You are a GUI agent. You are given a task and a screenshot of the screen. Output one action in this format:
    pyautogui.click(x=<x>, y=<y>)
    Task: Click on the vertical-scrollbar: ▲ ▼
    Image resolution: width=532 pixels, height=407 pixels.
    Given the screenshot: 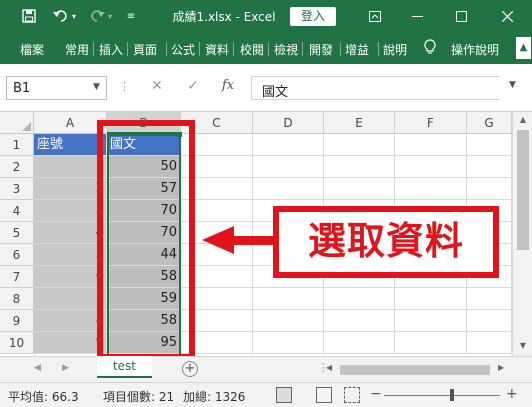 What is the action you would take?
    pyautogui.click(x=522, y=234)
    